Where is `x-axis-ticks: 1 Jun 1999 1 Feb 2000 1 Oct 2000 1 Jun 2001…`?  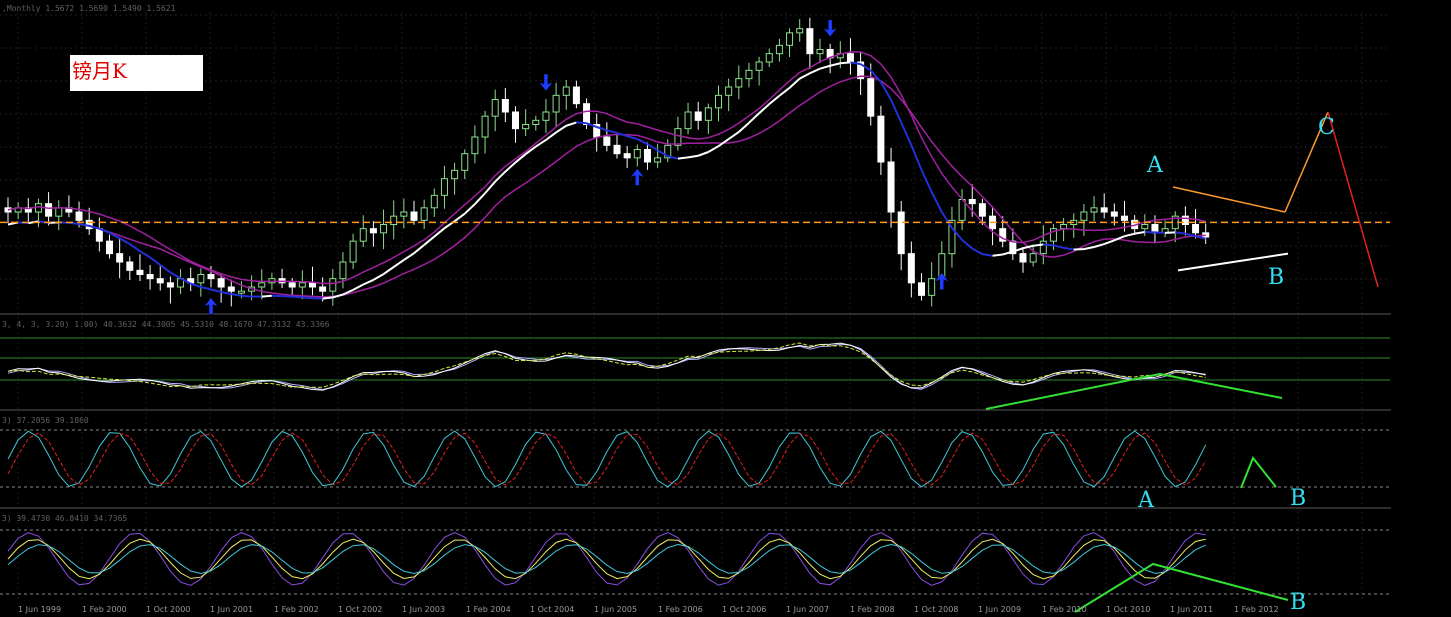
x-axis-ticks: 1 Jun 1999 1 Feb 2000 1 Oct 2000 1 Jun 2001… is located at coordinates (648, 609).